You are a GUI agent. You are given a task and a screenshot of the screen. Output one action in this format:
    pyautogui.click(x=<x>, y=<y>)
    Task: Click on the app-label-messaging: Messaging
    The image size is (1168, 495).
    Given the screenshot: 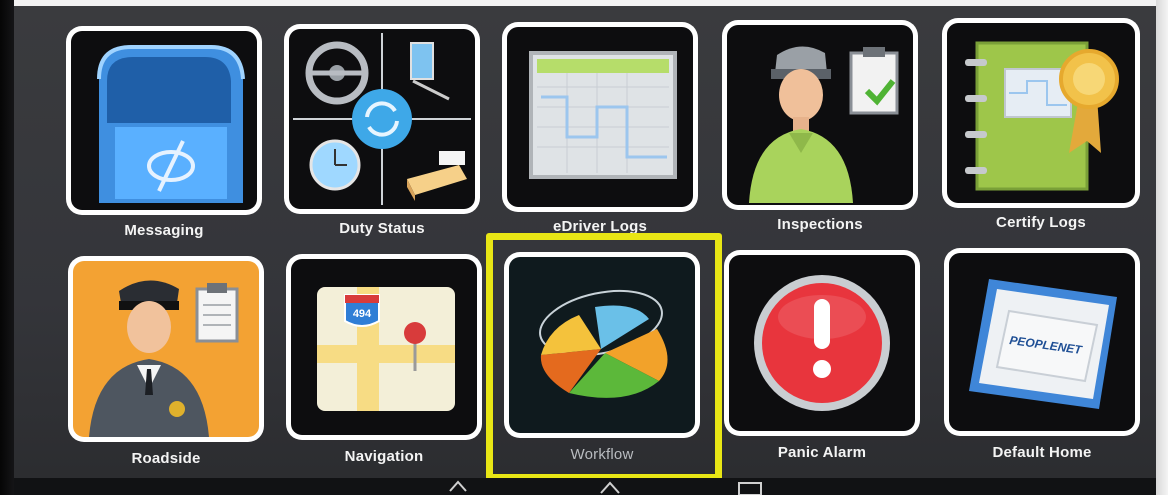 What is the action you would take?
    pyautogui.click(x=164, y=230)
    